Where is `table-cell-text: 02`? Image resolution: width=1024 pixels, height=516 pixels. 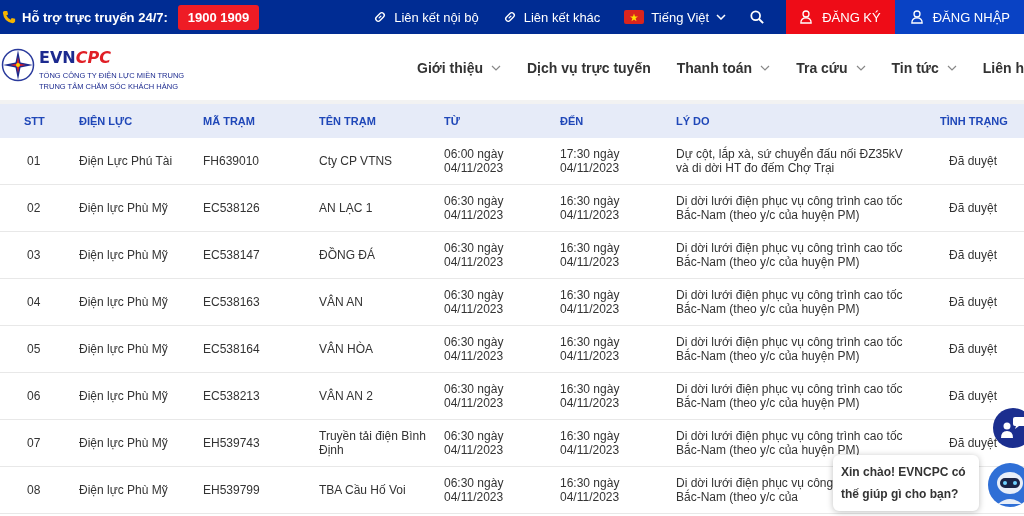
table-cell-text: 02 is located at coordinates (34, 208).